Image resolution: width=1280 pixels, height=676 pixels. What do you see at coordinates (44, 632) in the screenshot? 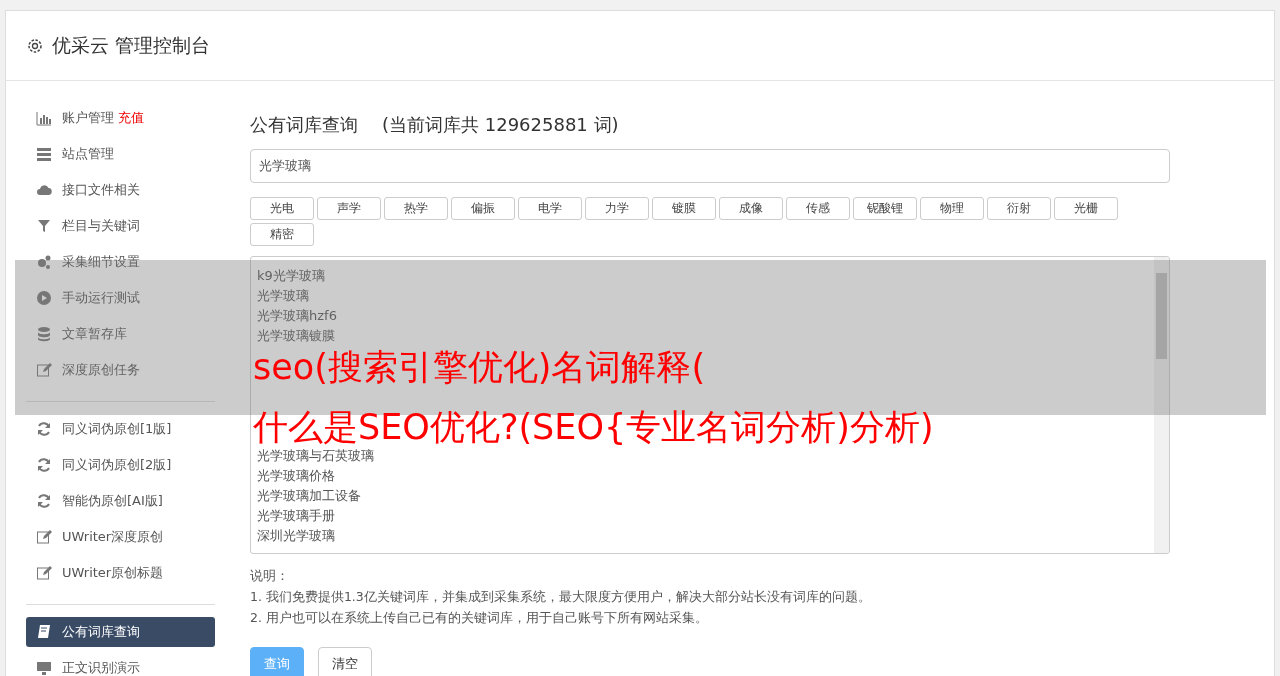
I see `book-icon` at bounding box center [44, 632].